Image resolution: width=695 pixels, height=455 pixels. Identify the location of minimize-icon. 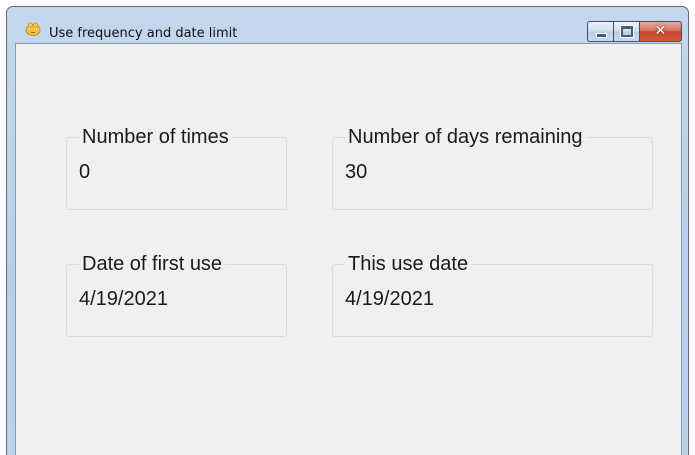
(601, 35).